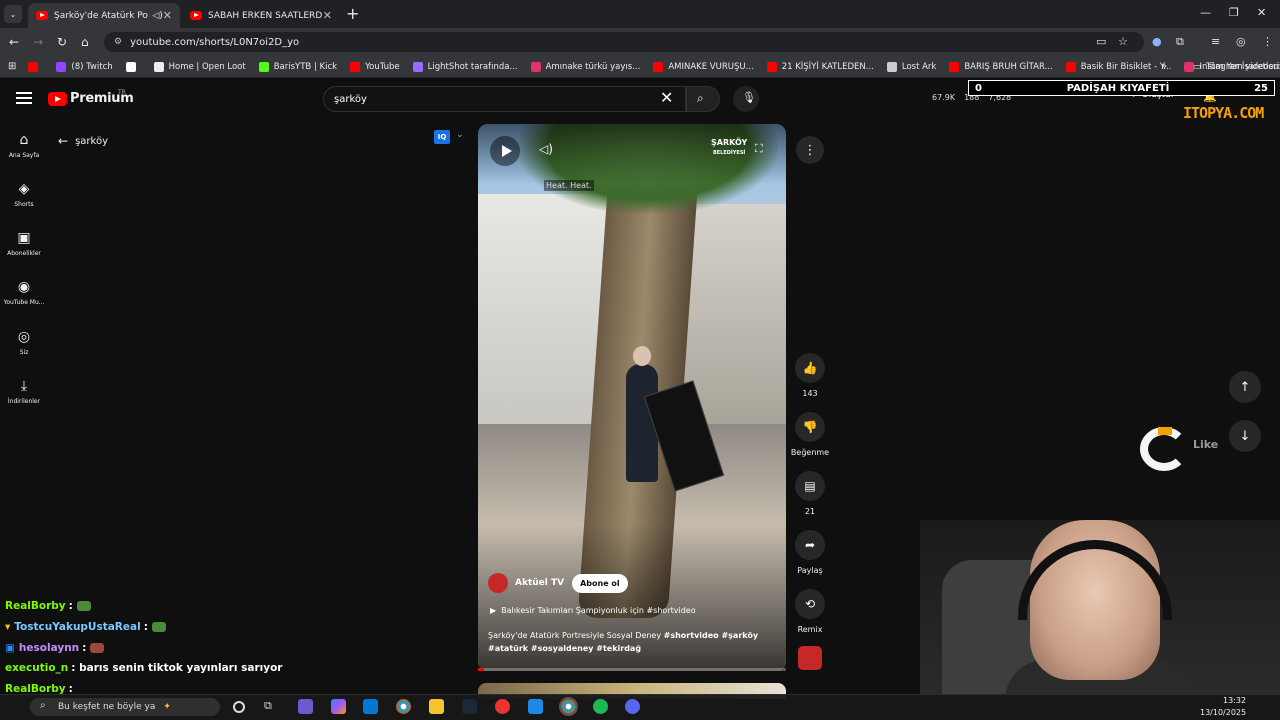 The height and width of the screenshot is (720, 1280). I want to click on volume-icon: ◁), so click(546, 149).